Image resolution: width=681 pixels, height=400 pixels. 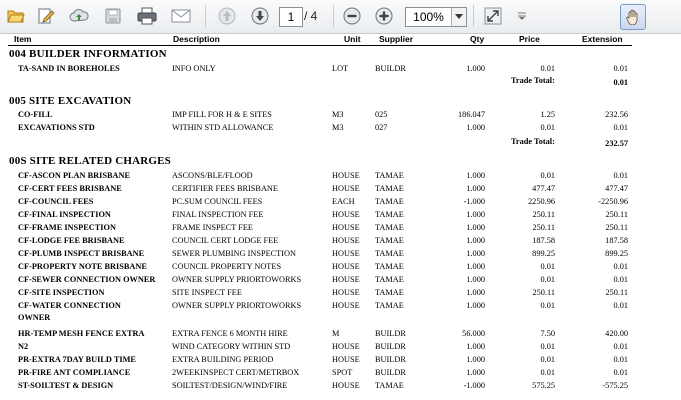 I want to click on upload-cloud-icon, so click(x=79, y=16).